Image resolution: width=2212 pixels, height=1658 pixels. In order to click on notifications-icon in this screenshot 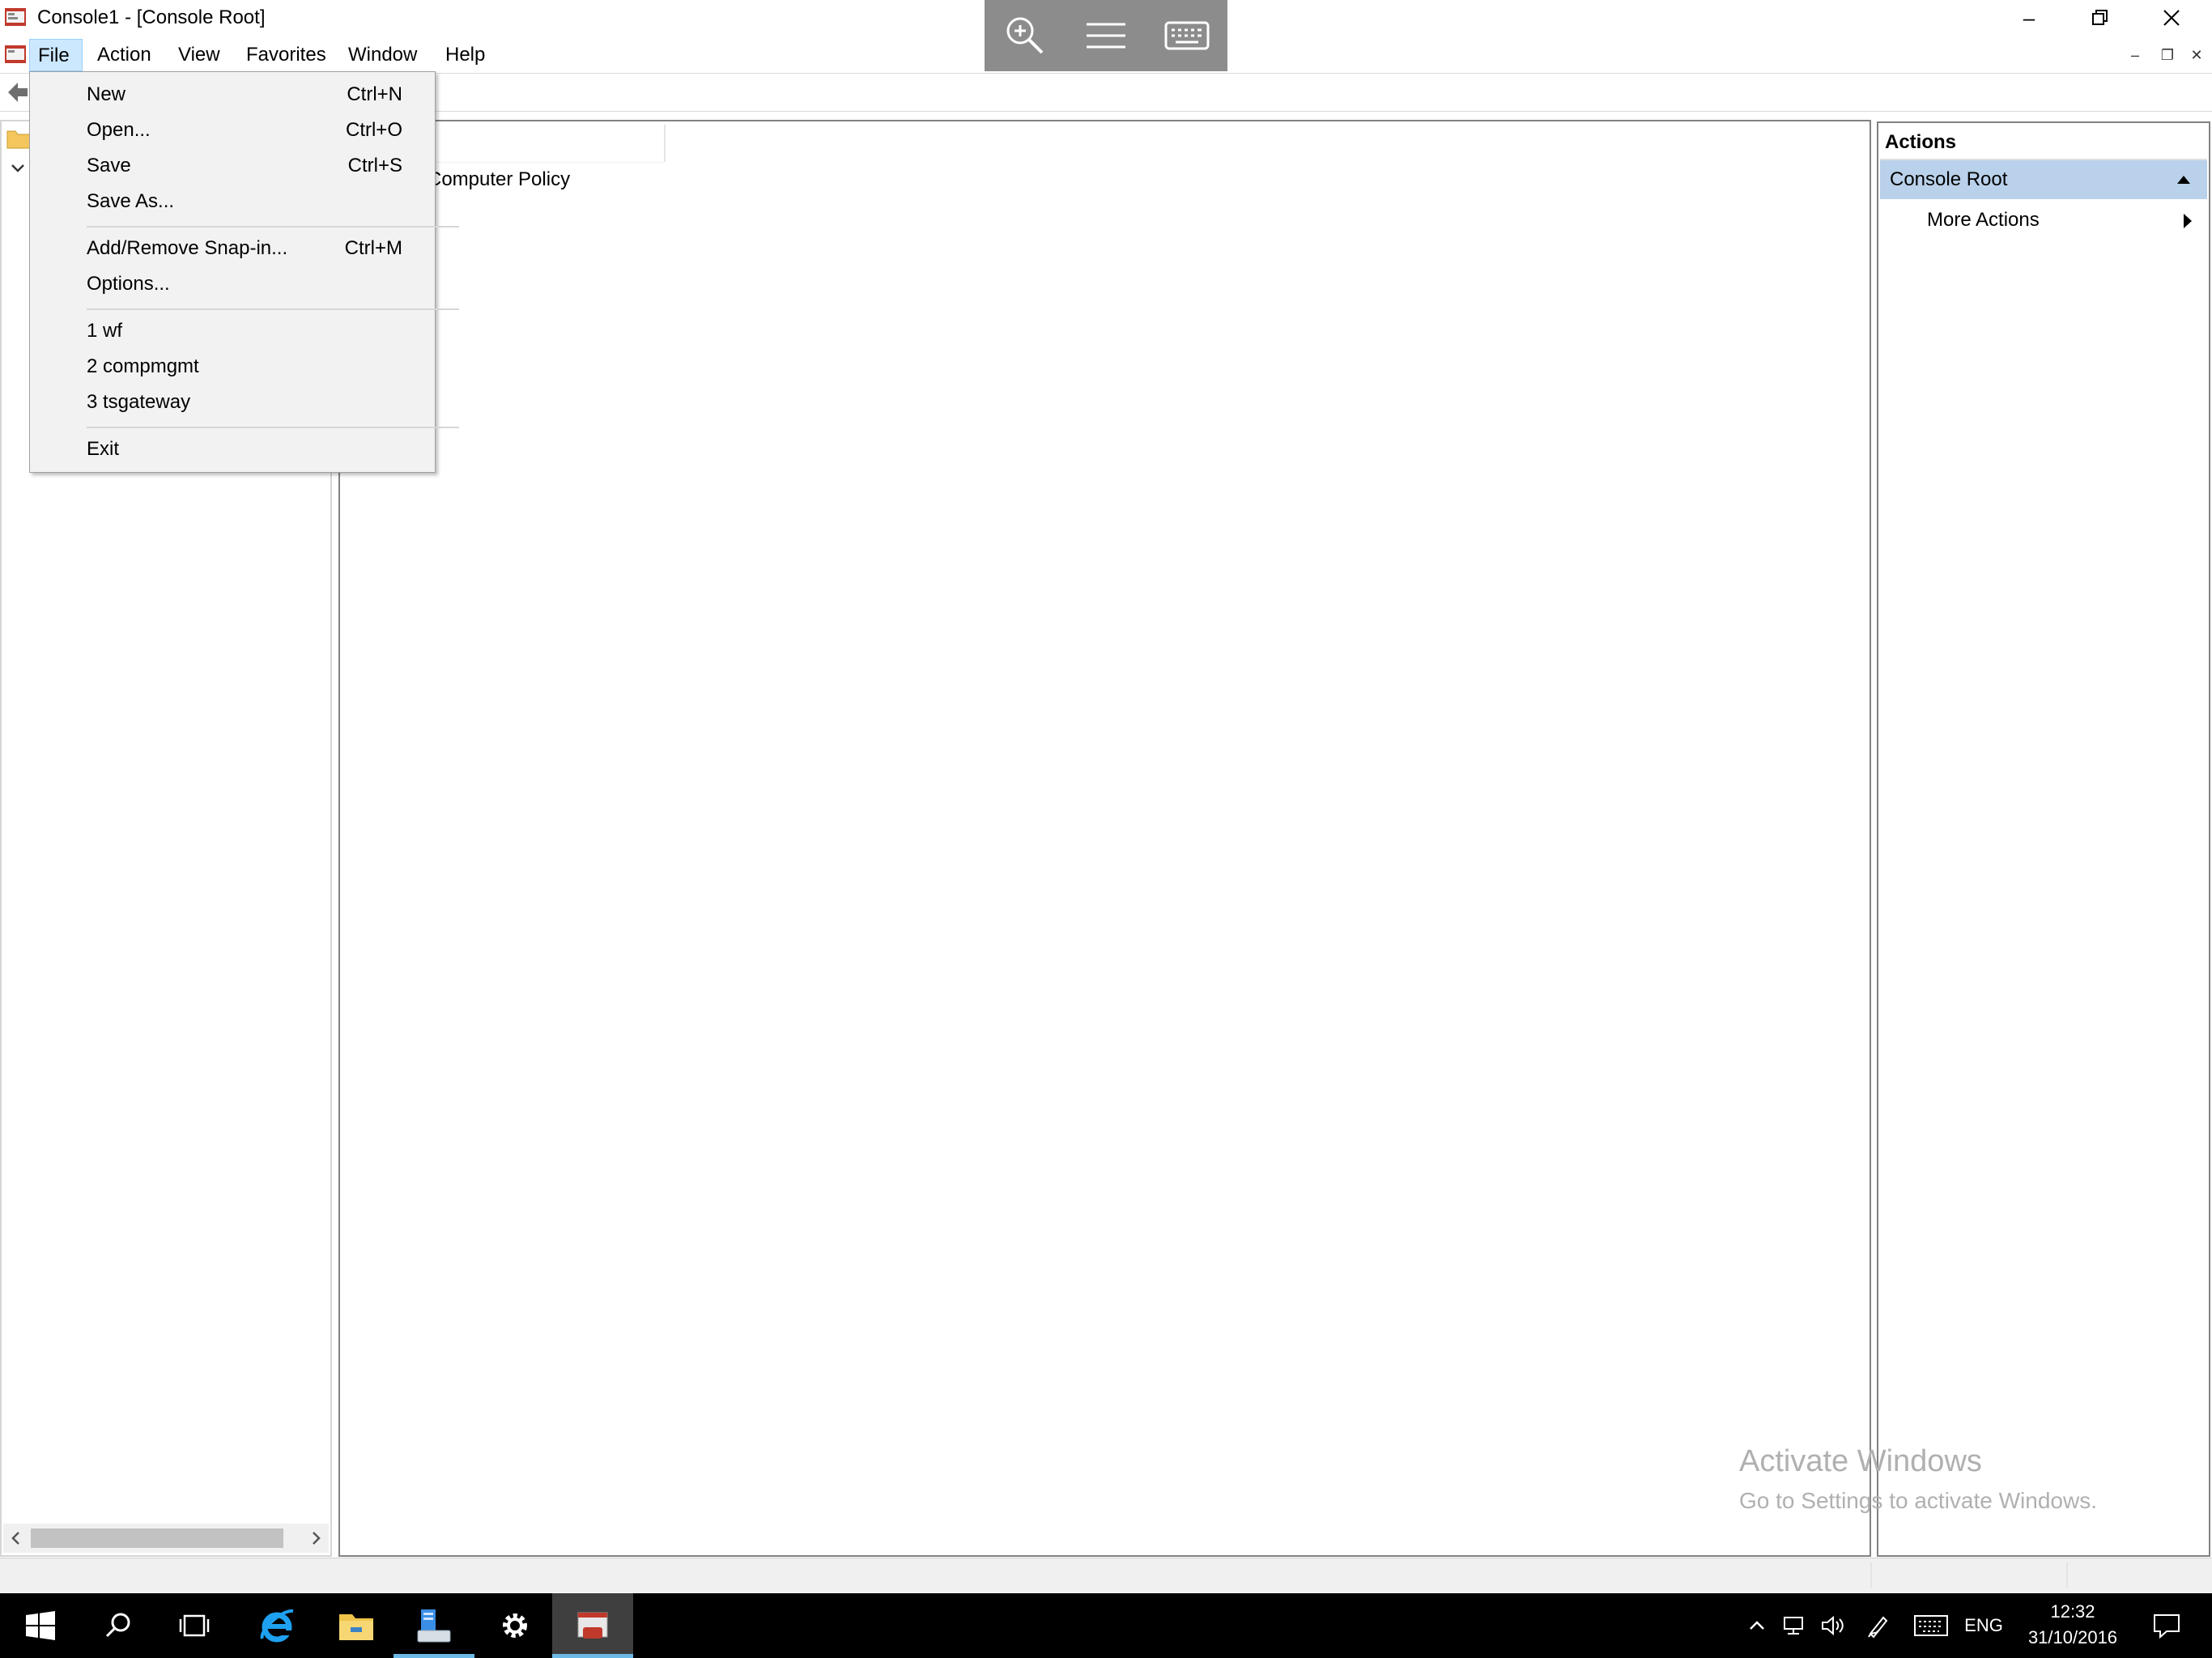, I will do `click(2167, 1626)`.